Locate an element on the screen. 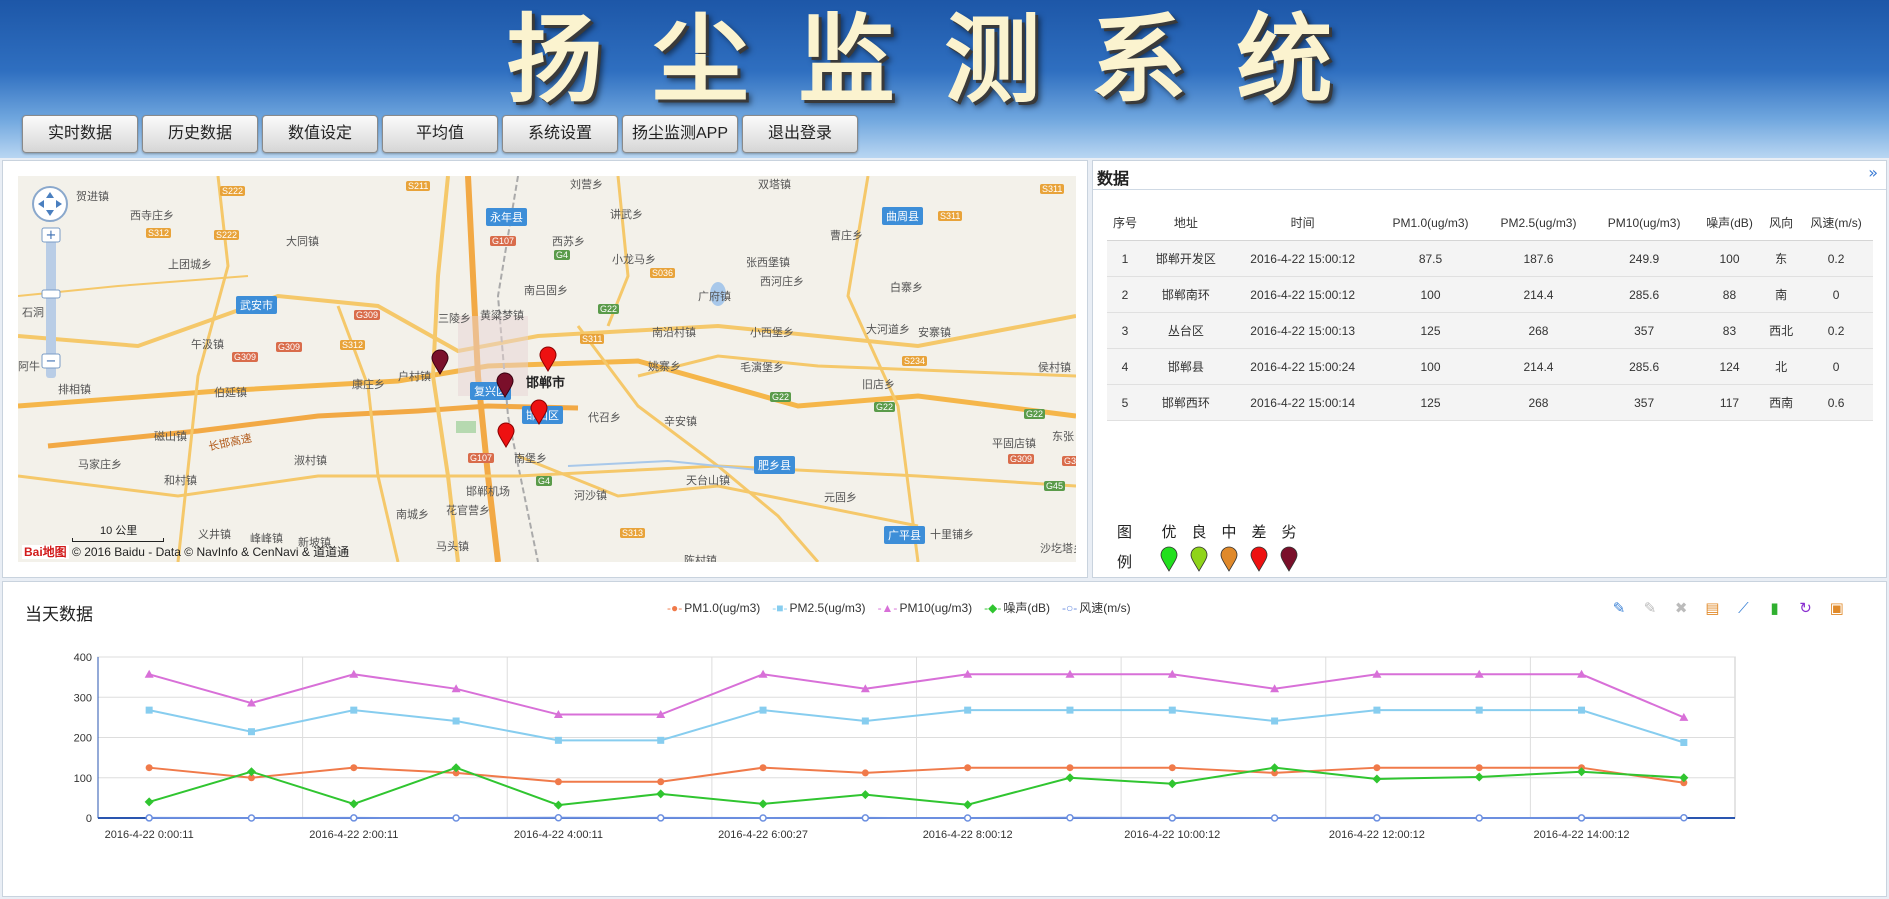 The width and height of the screenshot is (1889, 899). chart-legend-item: -●- PM1.0(ug/m3) is located at coordinates (713, 608).